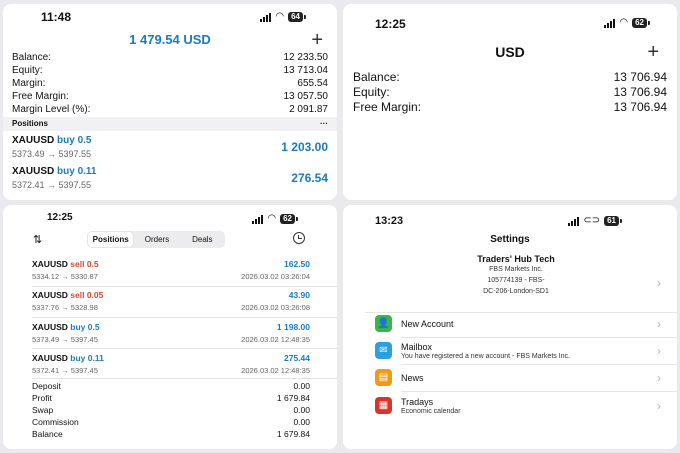 The width and height of the screenshot is (680, 453). Describe the element at coordinates (309, 178) in the screenshot. I see `position-profit: 276.54` at that location.